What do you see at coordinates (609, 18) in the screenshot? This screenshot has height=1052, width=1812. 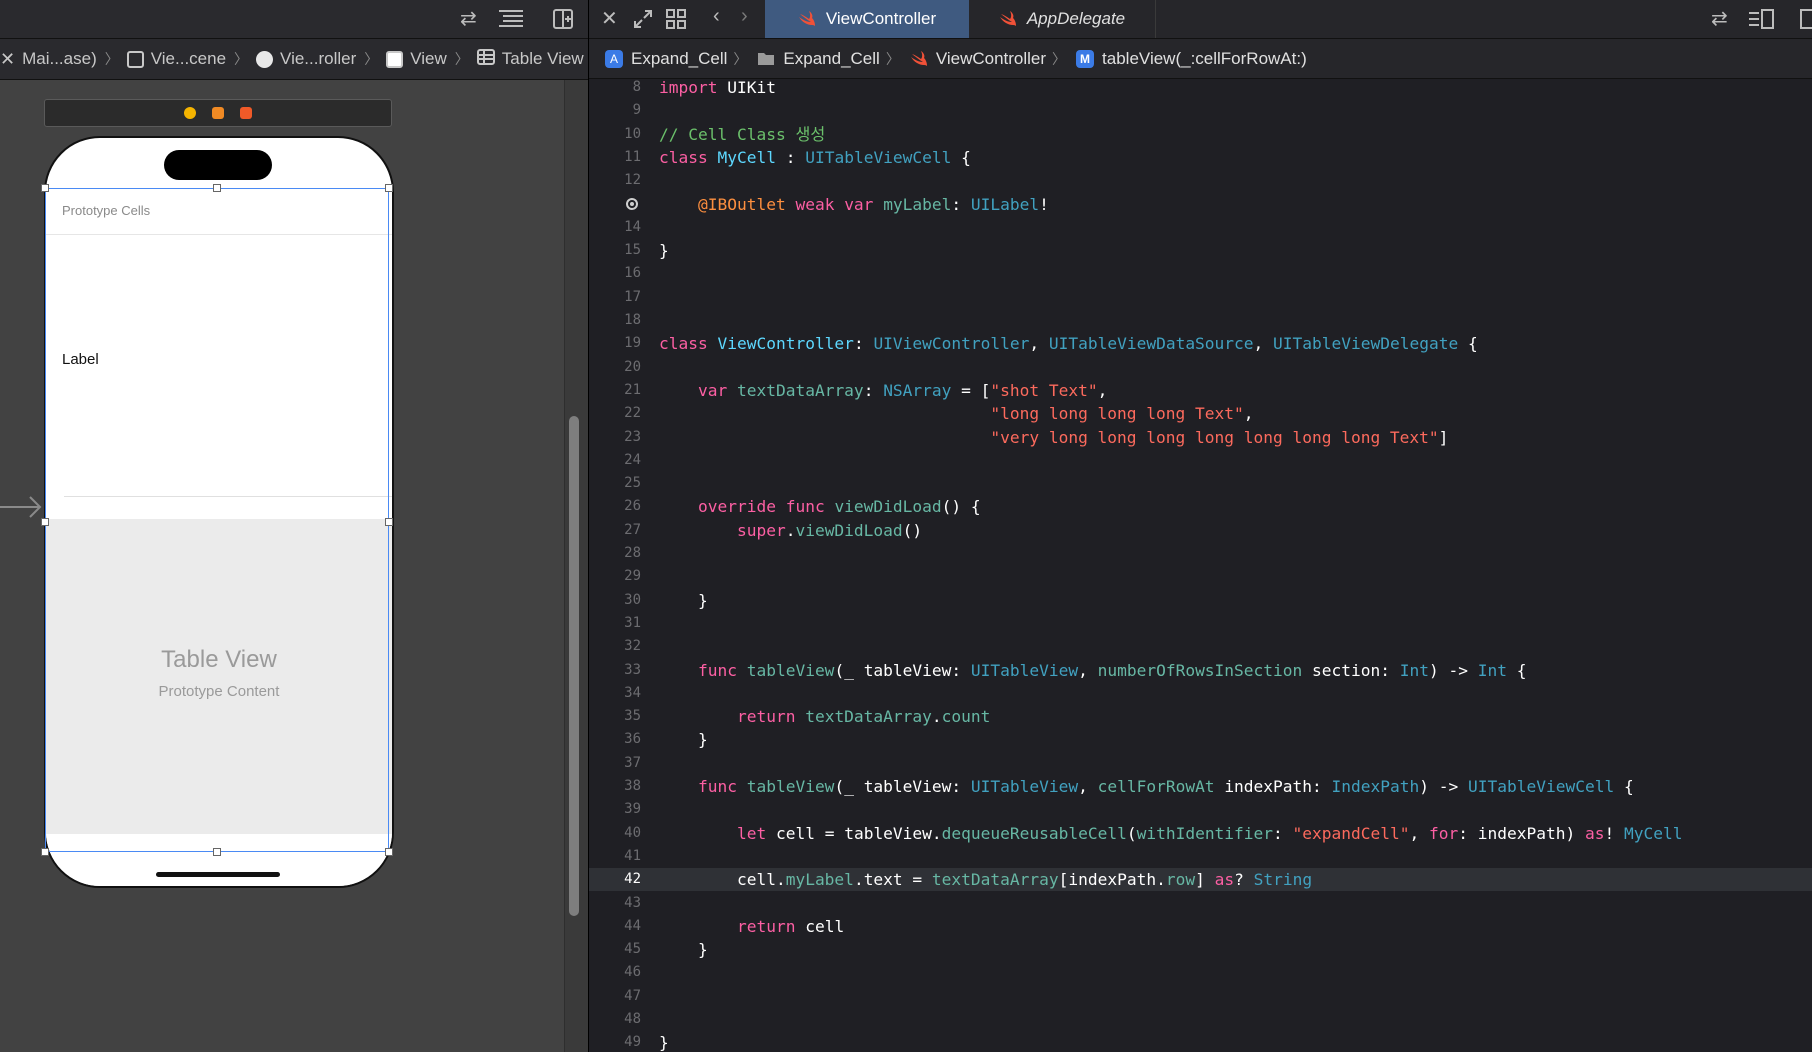 I see `close-icon: ✕` at bounding box center [609, 18].